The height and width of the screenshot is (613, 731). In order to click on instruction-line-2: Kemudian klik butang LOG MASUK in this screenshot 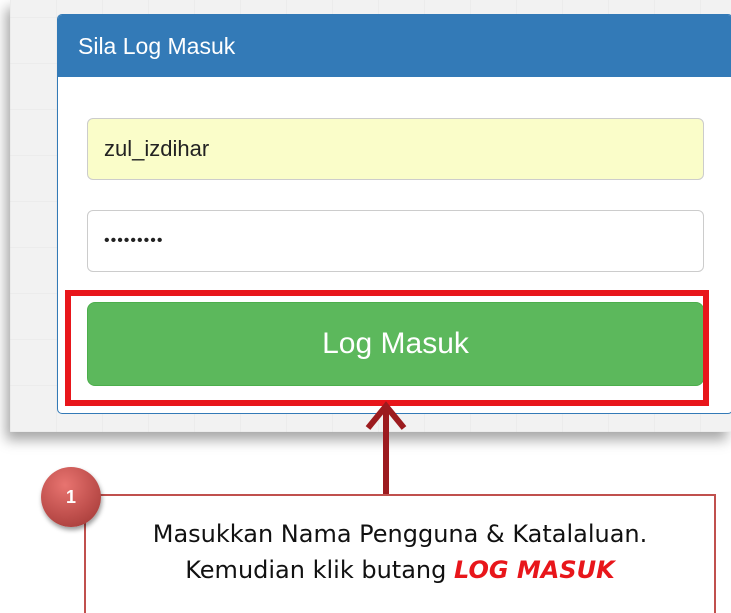, I will do `click(400, 570)`.